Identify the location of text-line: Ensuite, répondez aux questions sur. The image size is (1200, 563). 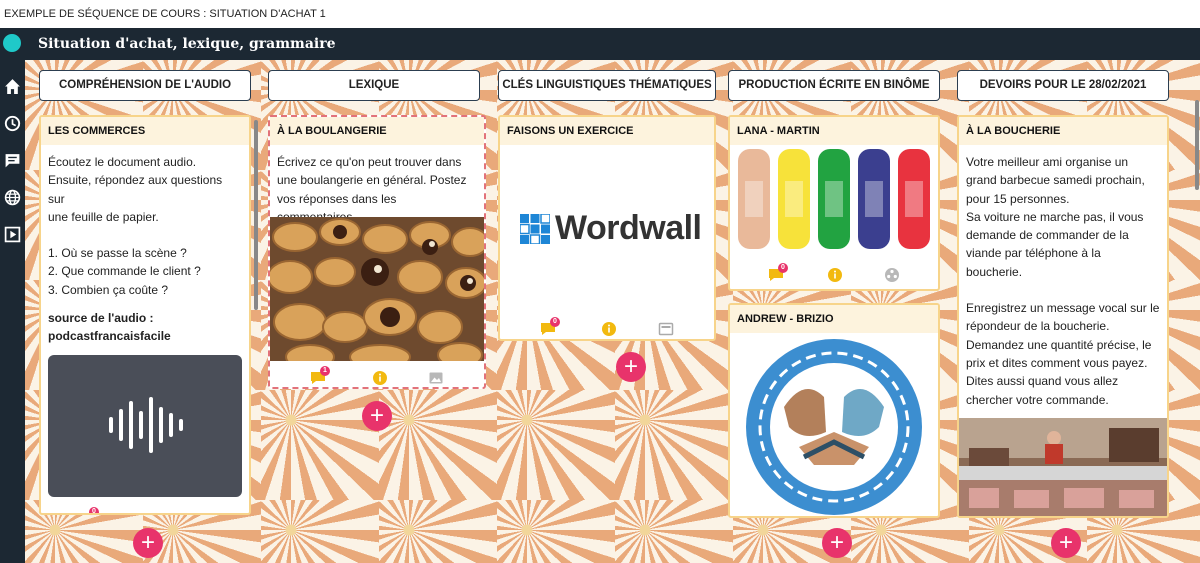
(135, 189).